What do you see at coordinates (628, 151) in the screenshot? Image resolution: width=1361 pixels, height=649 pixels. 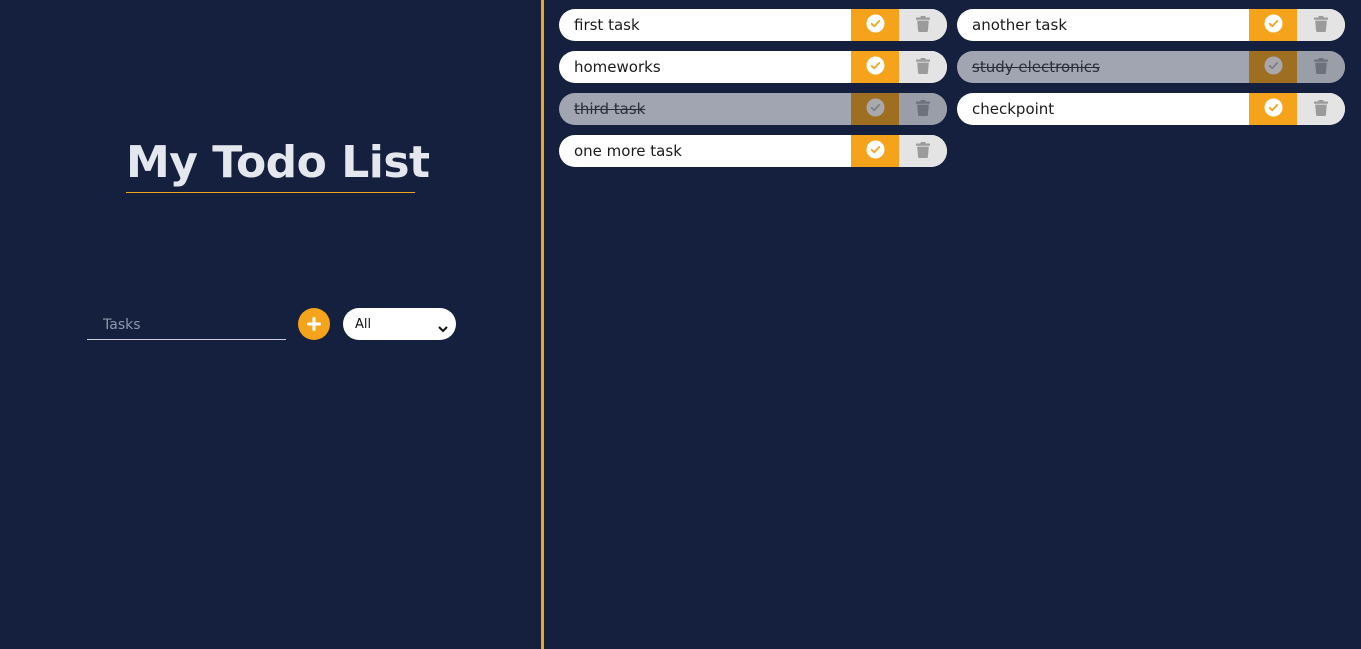 I see `todo-text: one more task` at bounding box center [628, 151].